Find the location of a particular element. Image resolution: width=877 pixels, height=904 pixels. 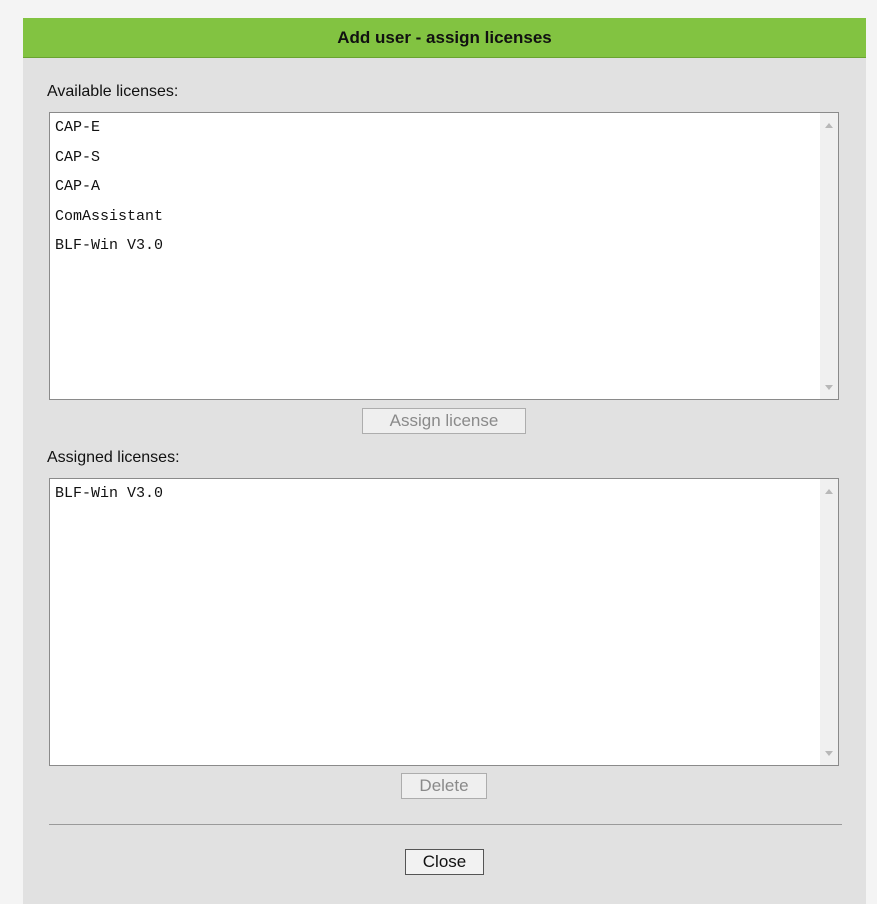

available-list-item: BLF-Win V3.0 is located at coordinates (437, 248).